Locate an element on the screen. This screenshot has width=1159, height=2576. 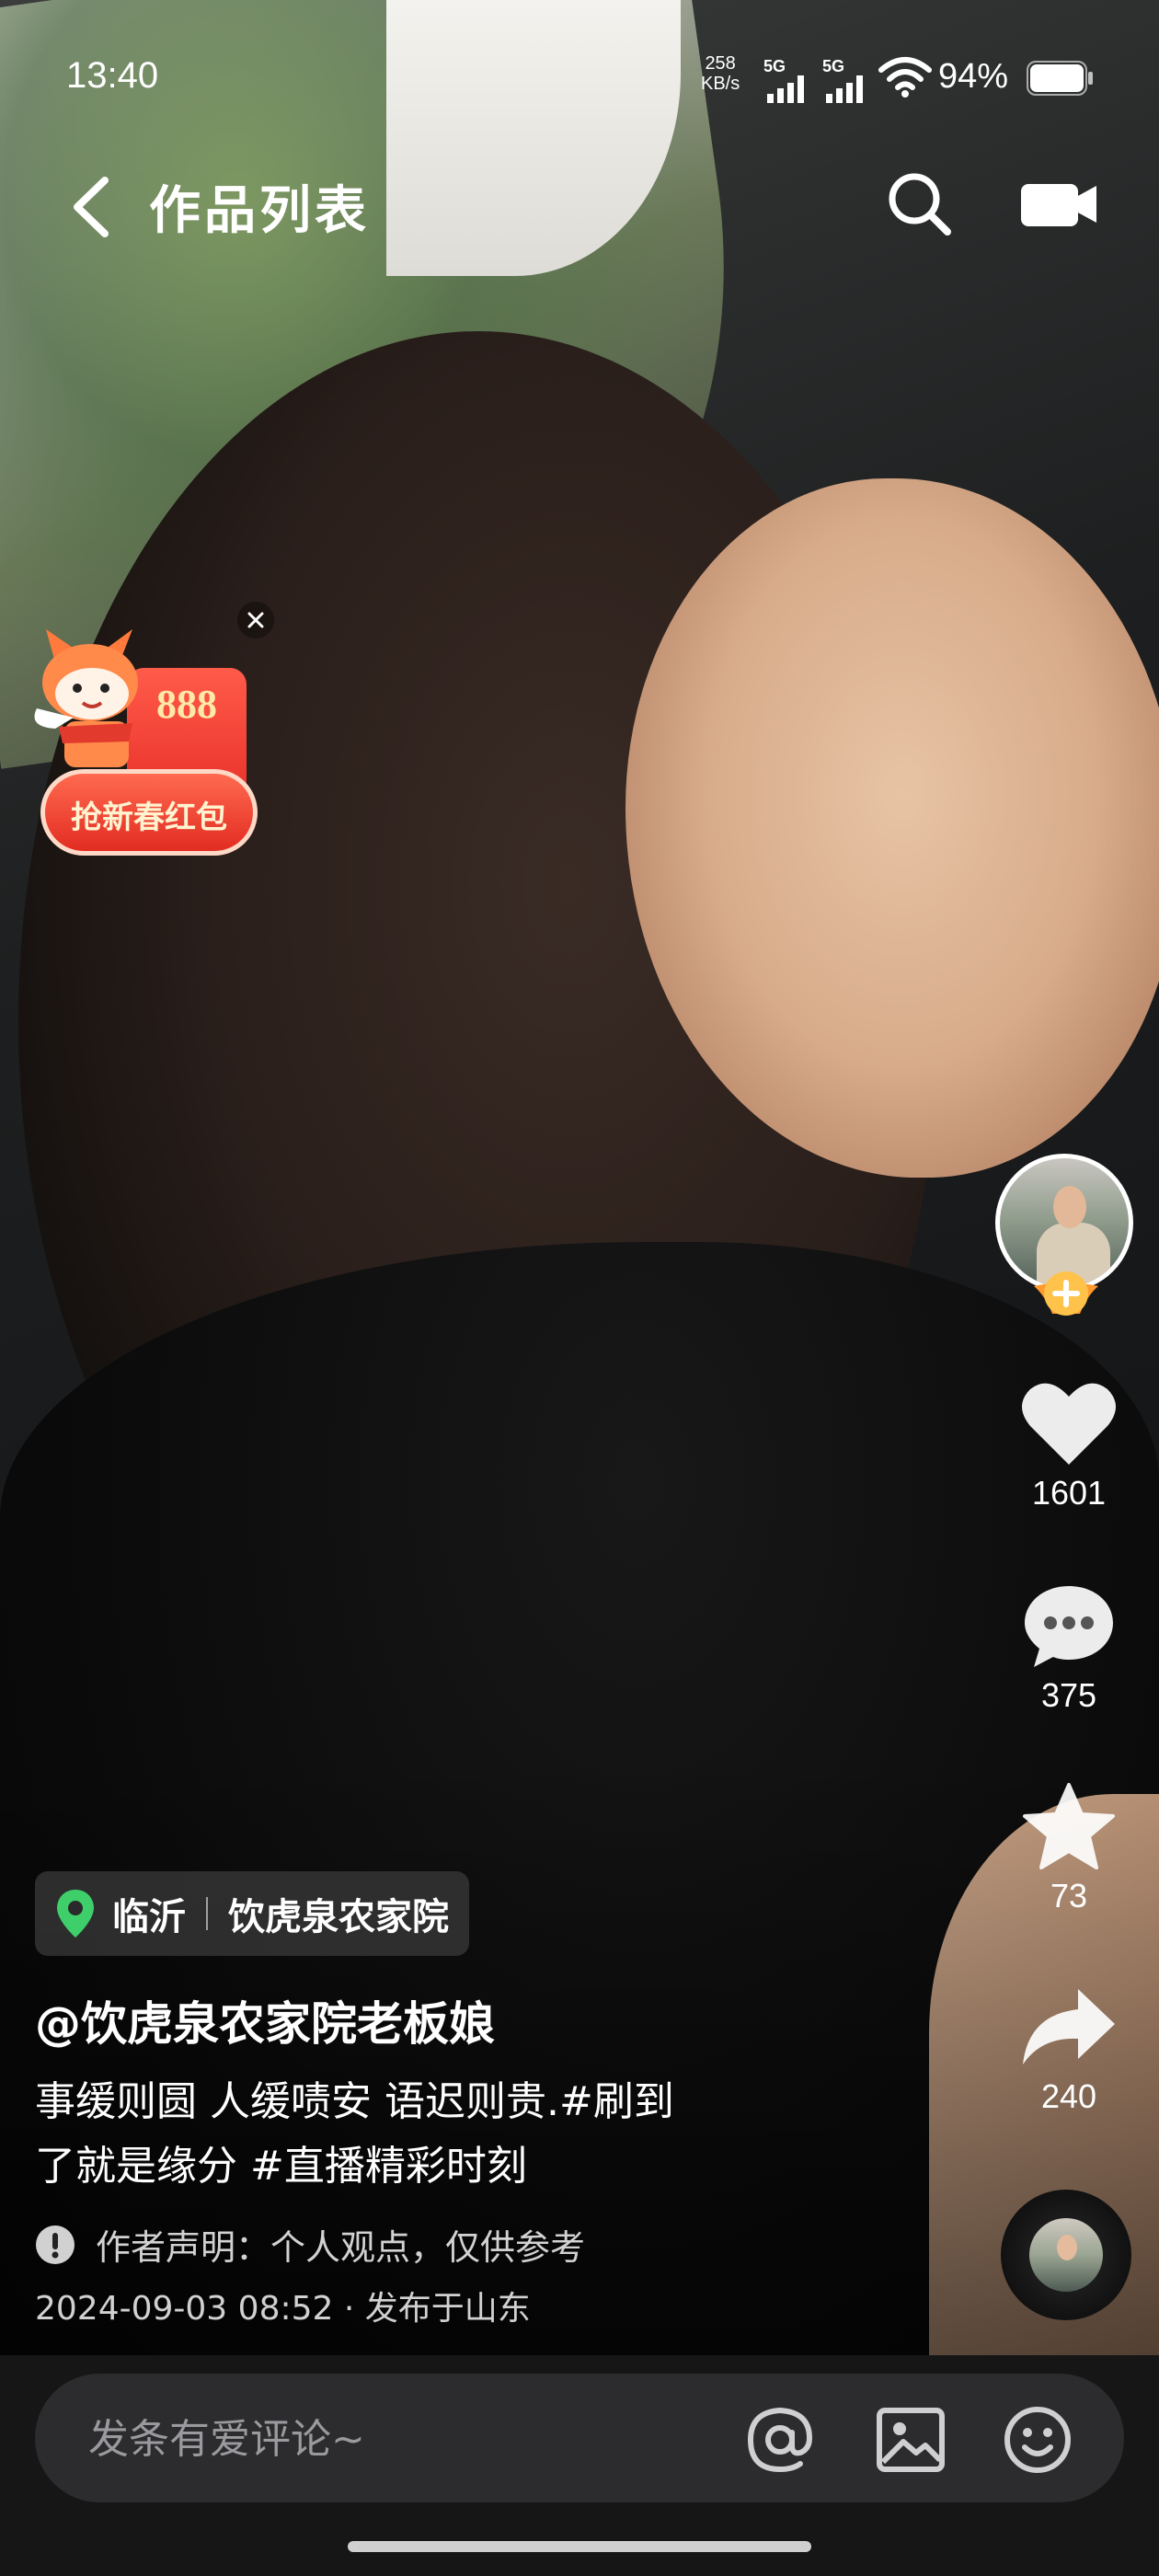
star-icon is located at coordinates (1069, 1826).